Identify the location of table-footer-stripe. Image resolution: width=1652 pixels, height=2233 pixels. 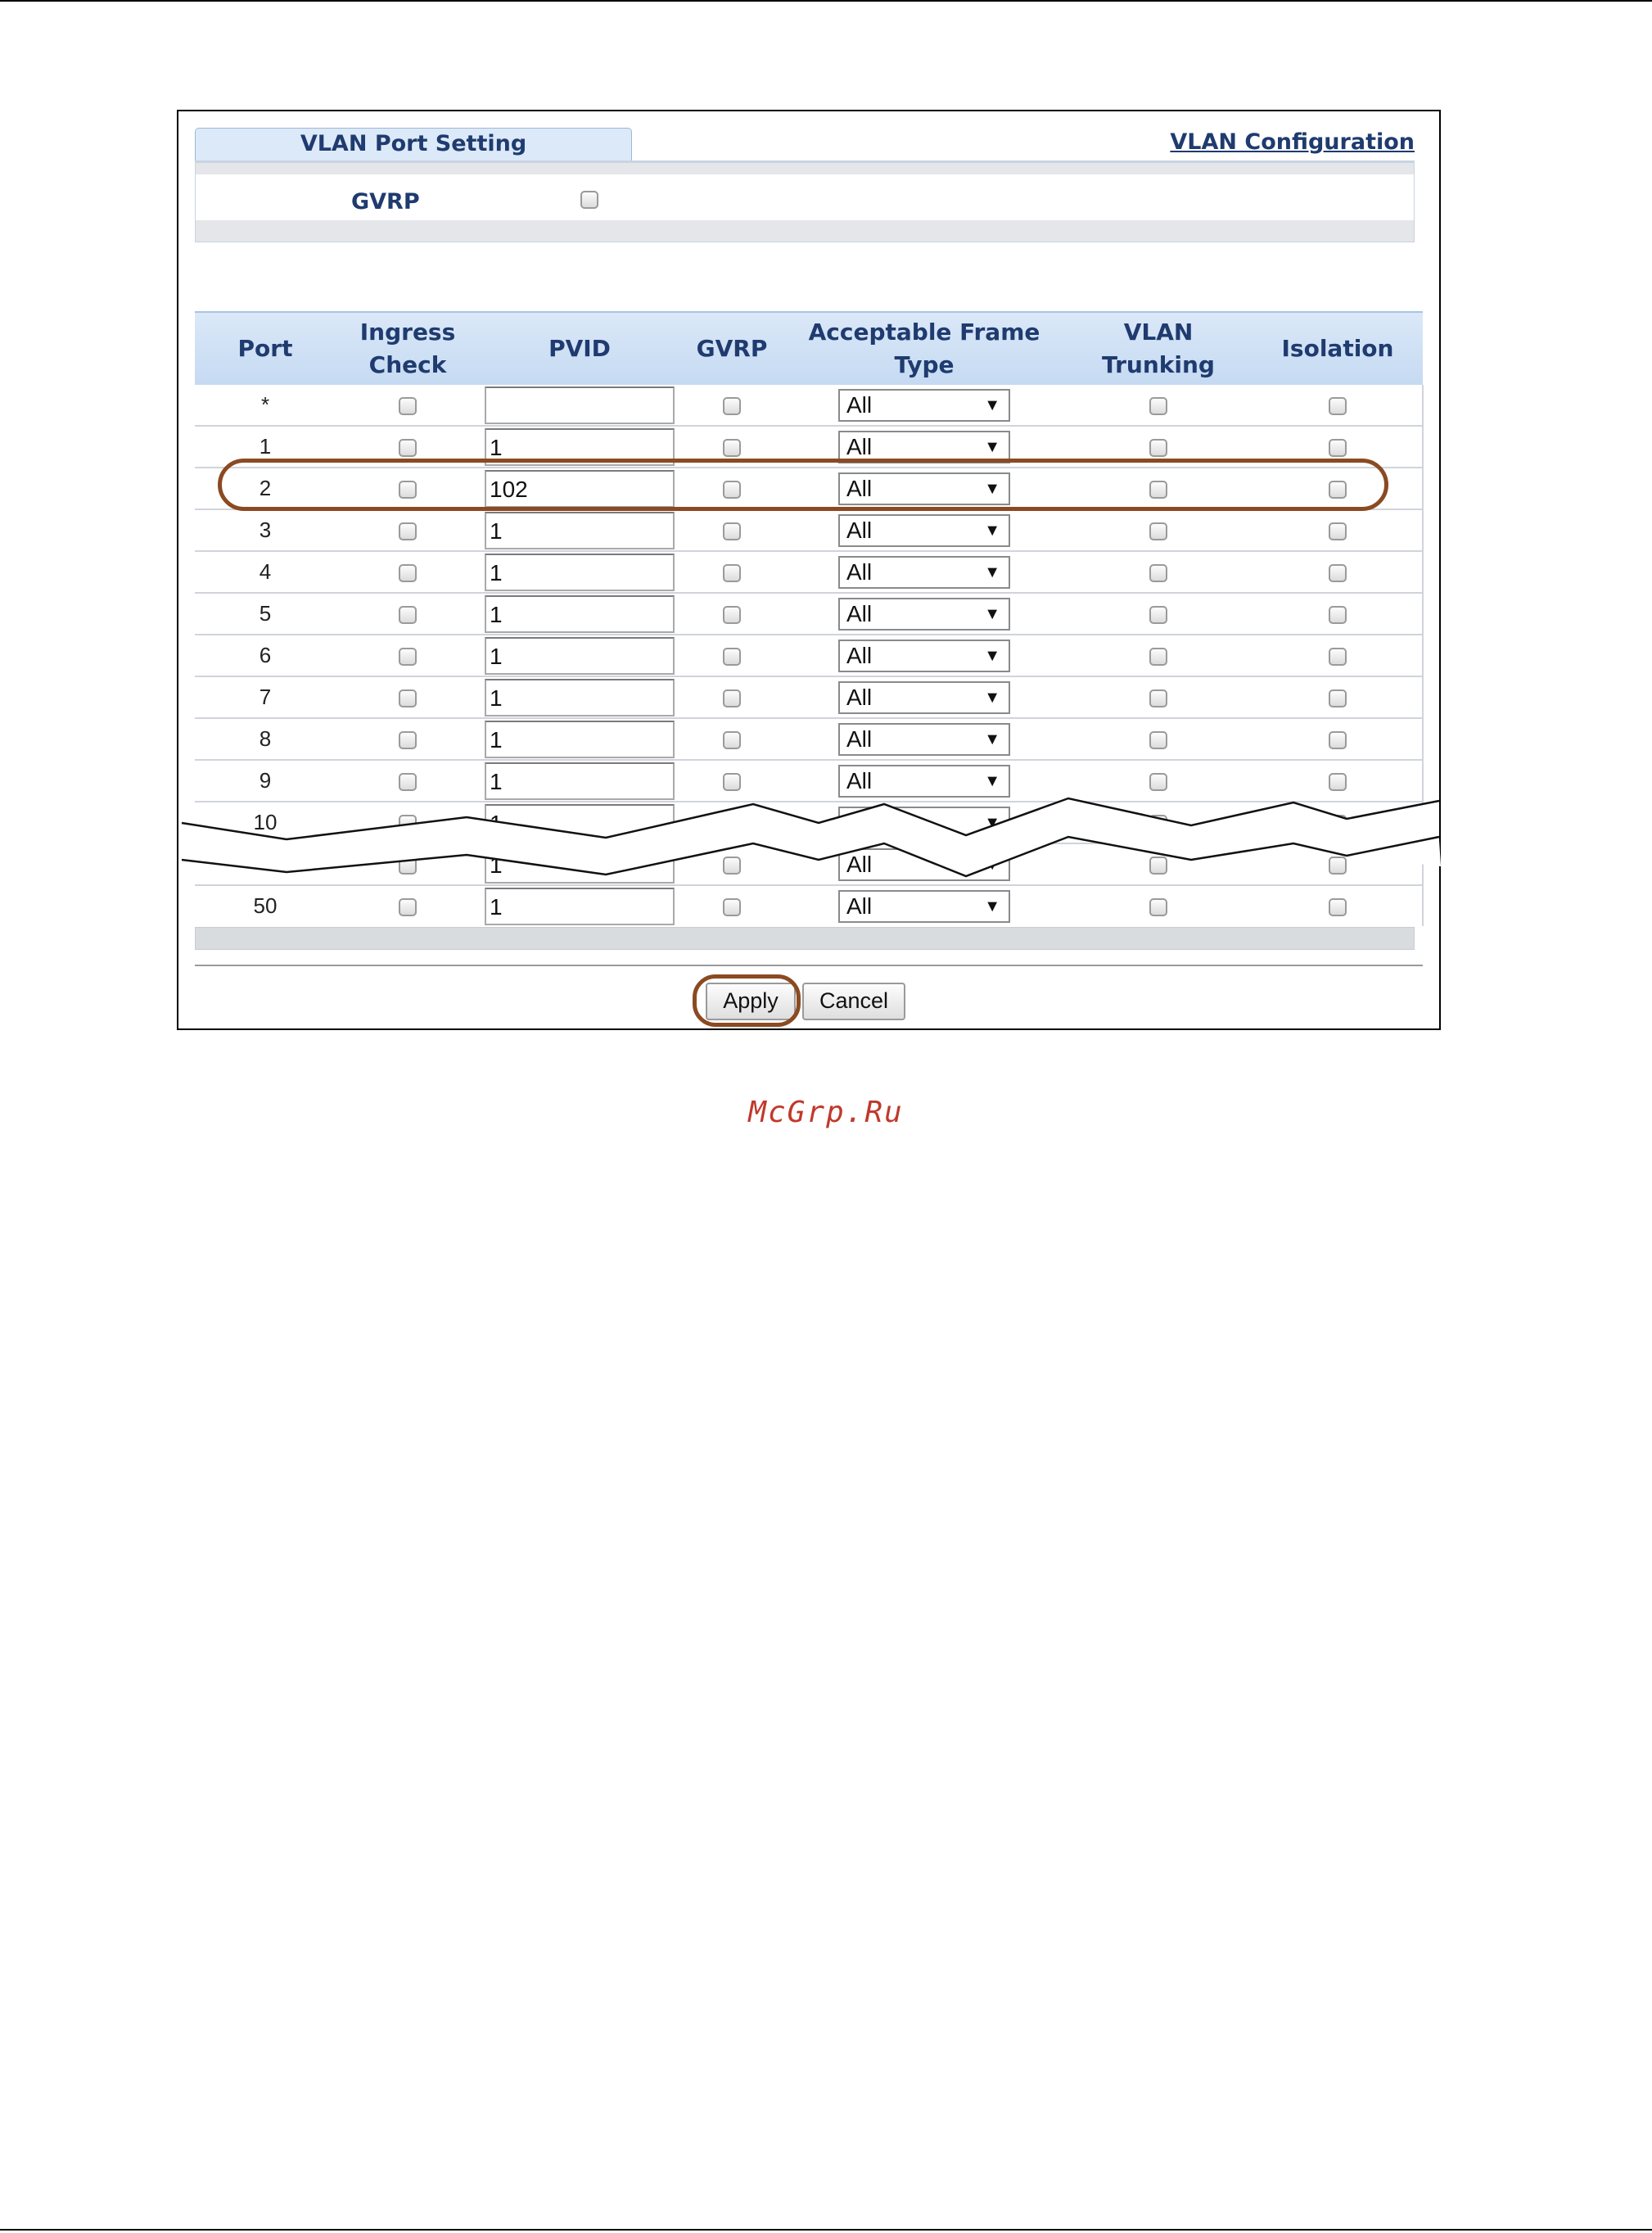
(805, 939).